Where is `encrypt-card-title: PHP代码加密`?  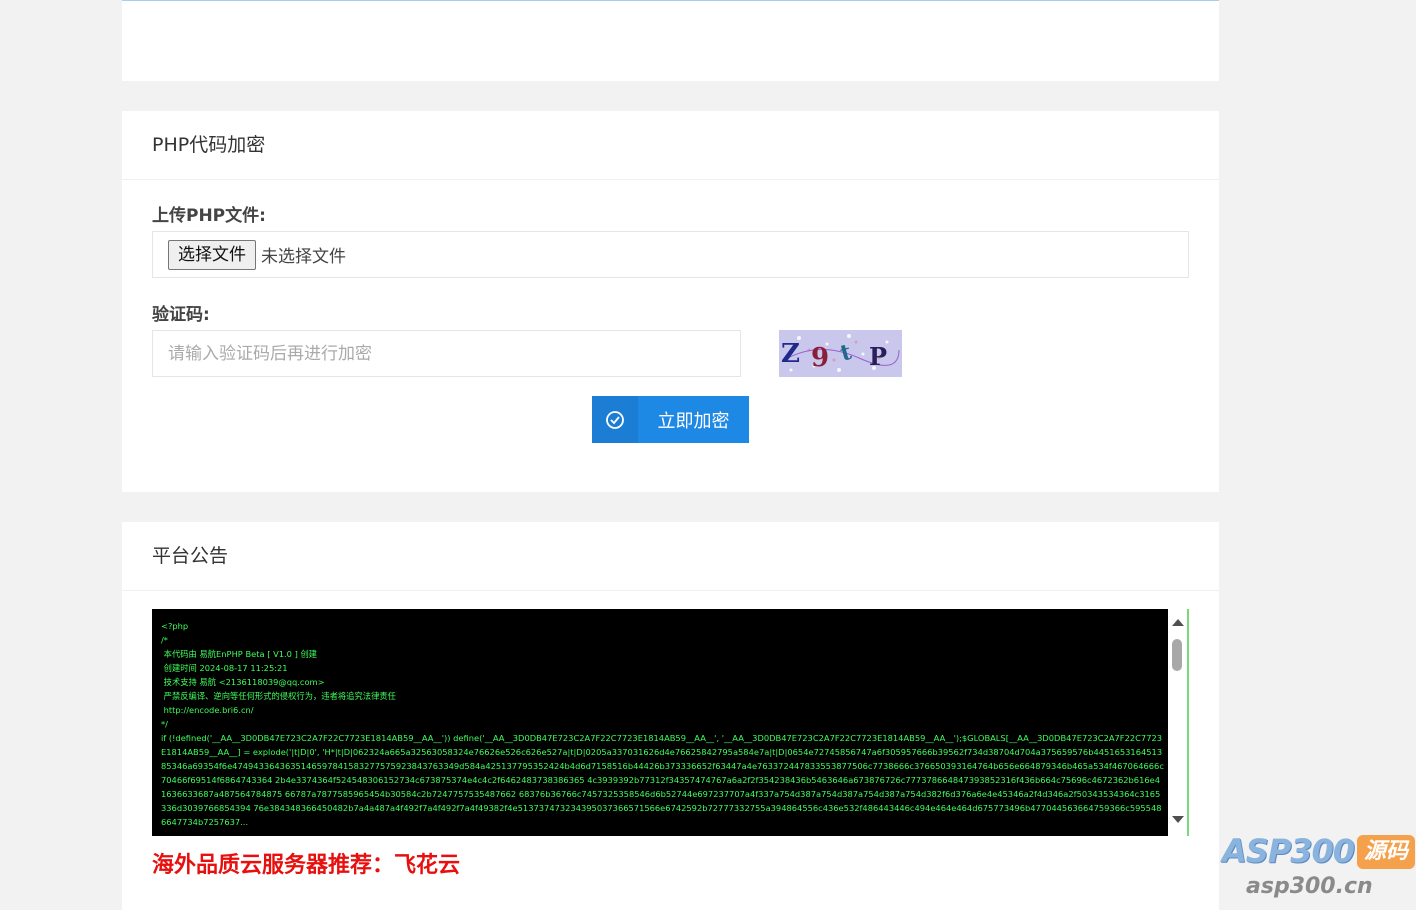 encrypt-card-title: PHP代码加密 is located at coordinates (670, 145).